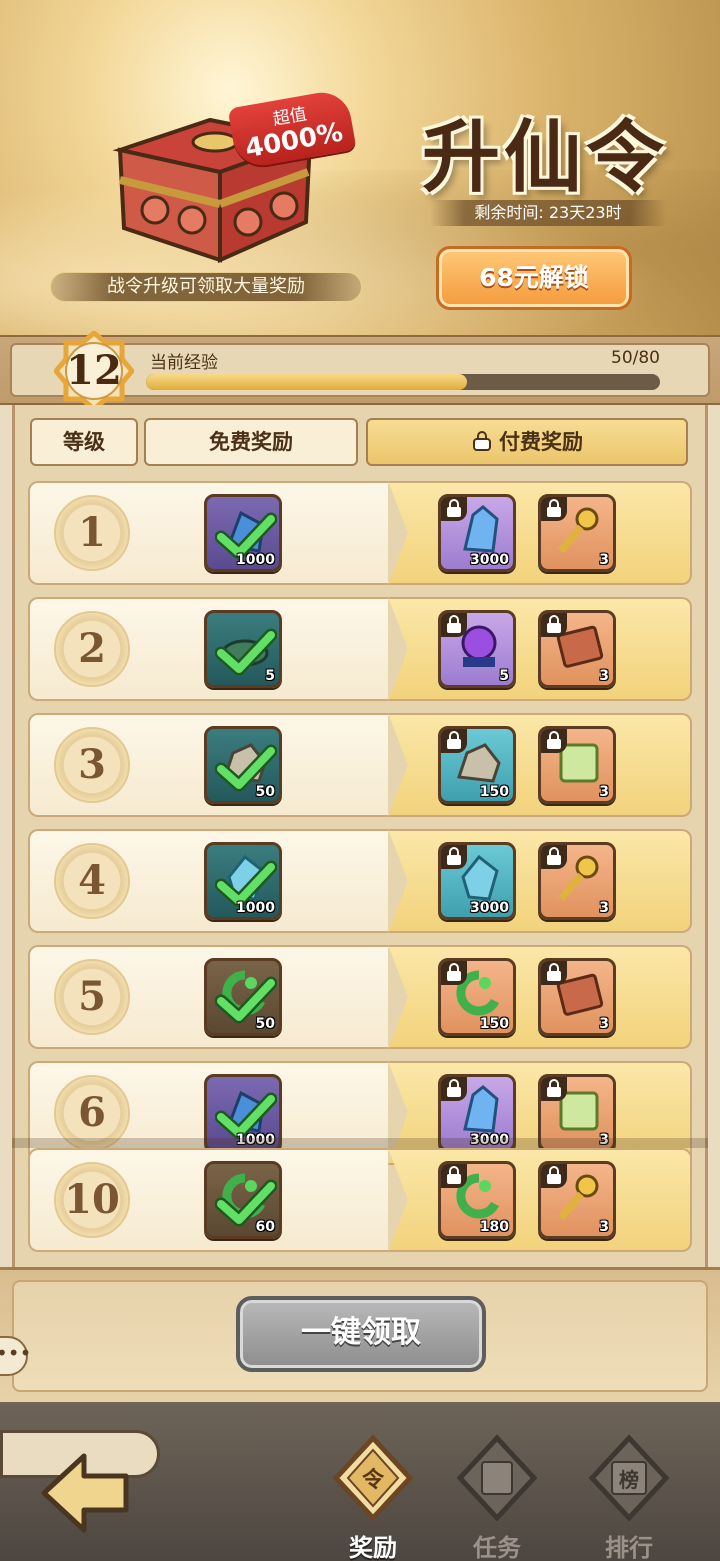 The image size is (720, 1561). I want to click on reward-row: 5 50 150 3, so click(360, 997).